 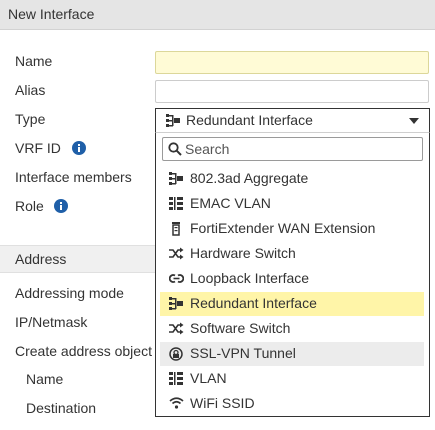 I want to click on vrf-id-label: VRF ID, so click(x=38, y=148).